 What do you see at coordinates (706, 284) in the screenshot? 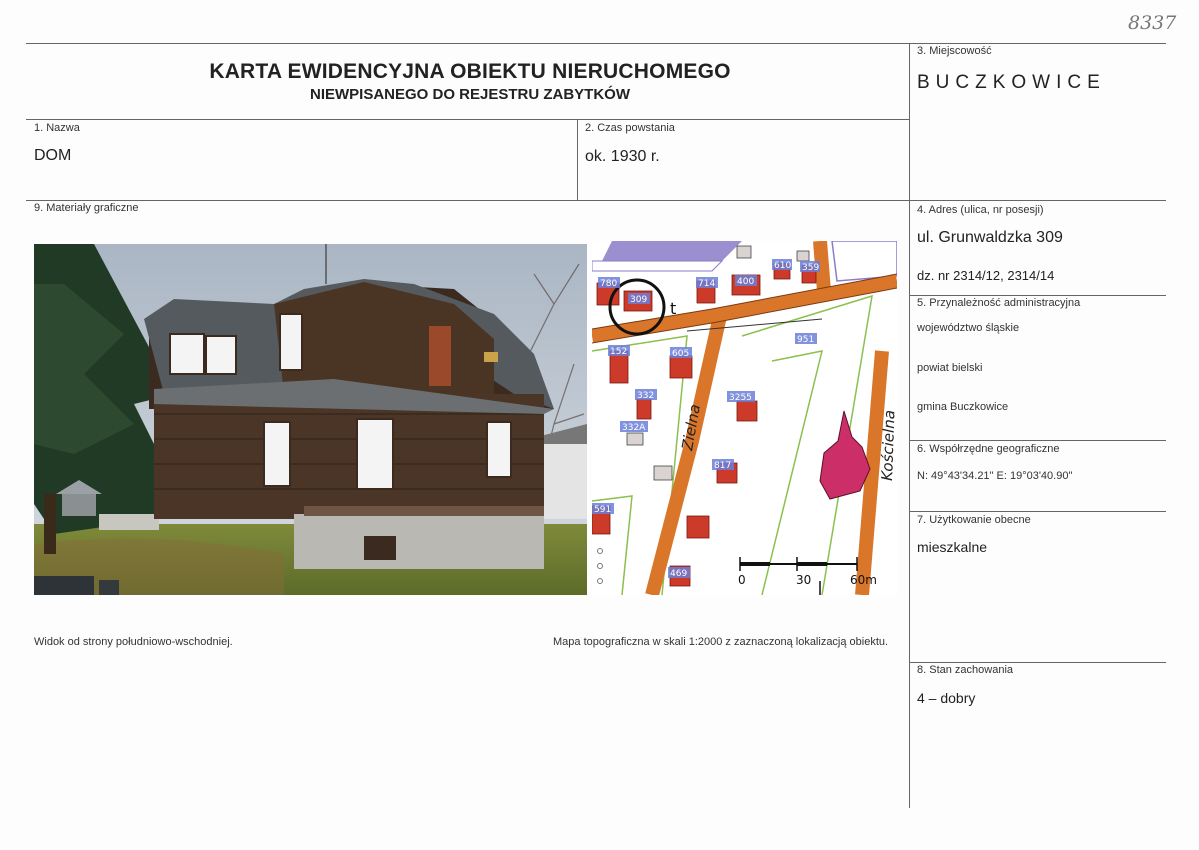
I see `map-label-714: 714` at bounding box center [706, 284].